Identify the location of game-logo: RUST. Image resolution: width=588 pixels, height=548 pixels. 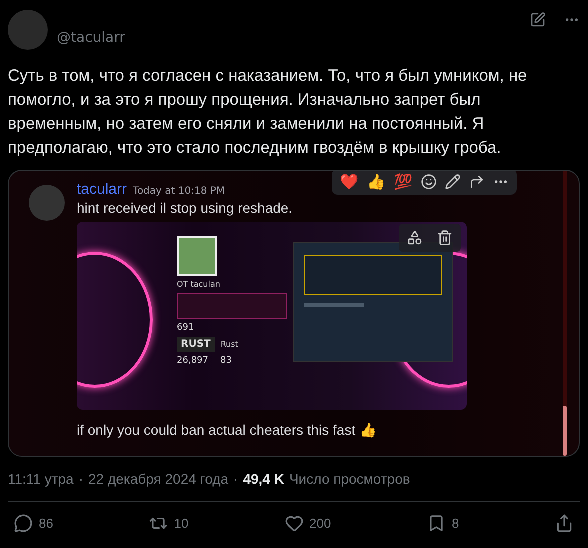
(196, 344).